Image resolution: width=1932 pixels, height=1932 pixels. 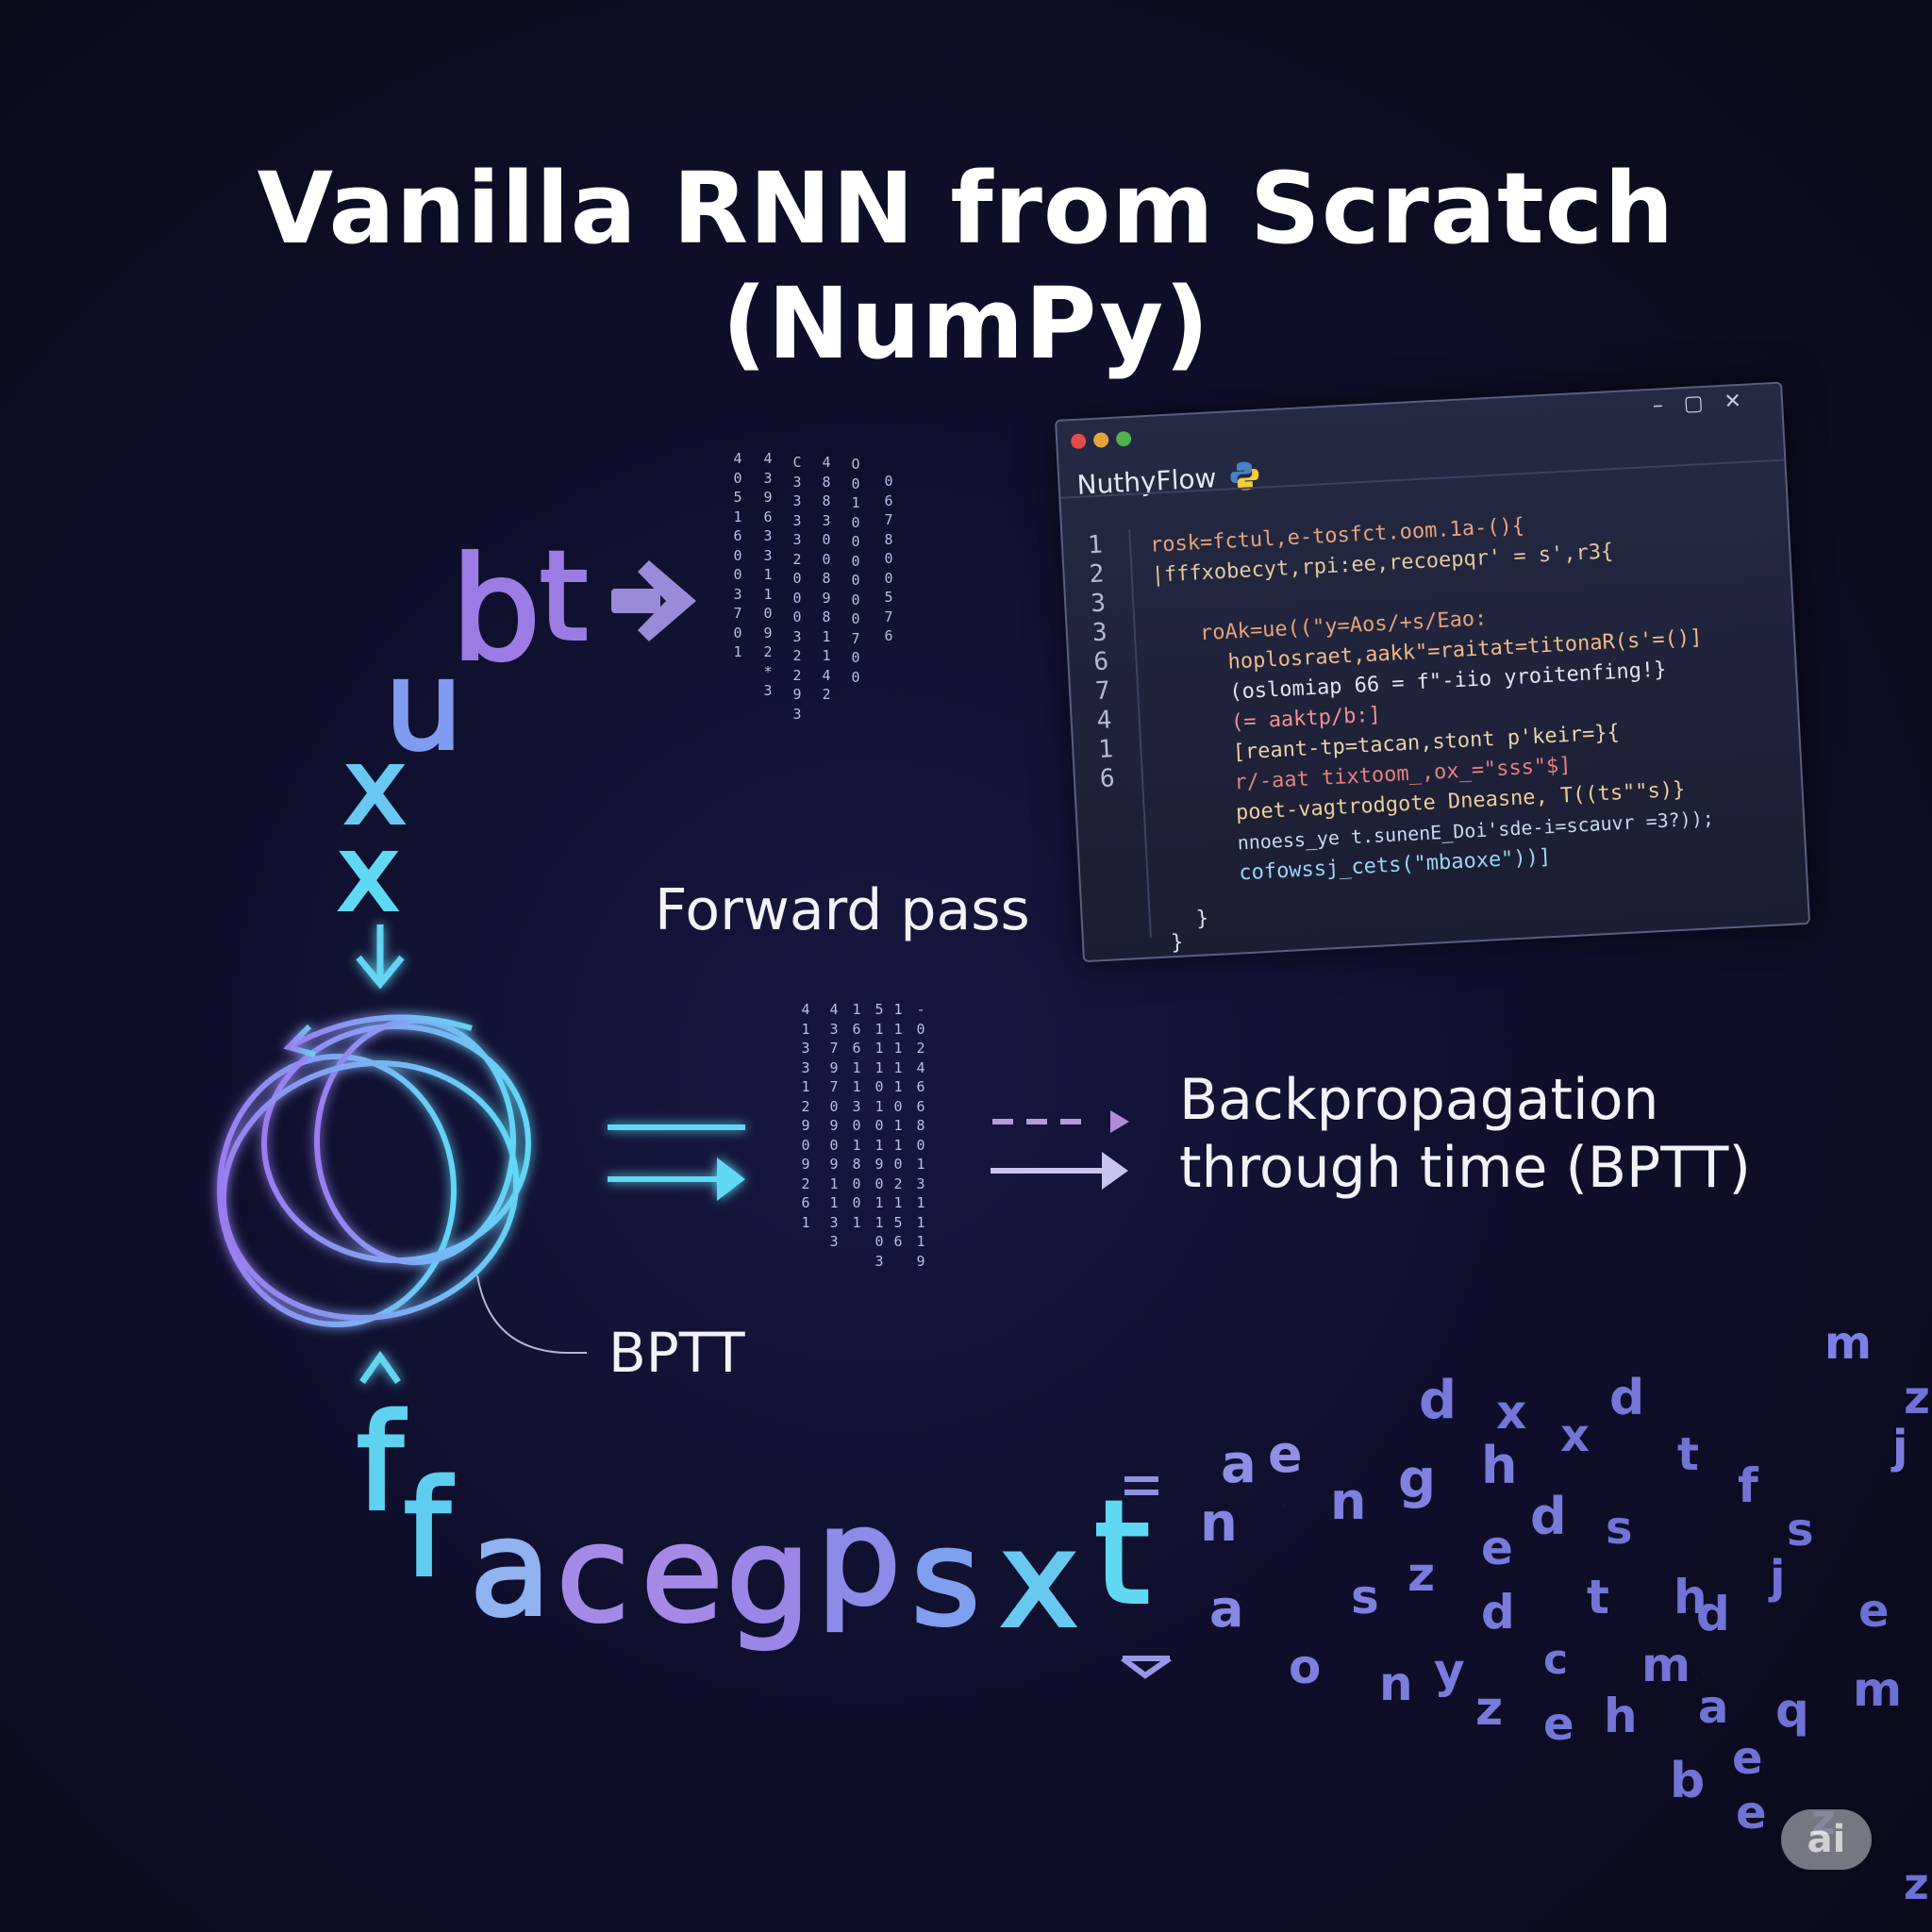 I want to click on line-number: 2, so click(x=1097, y=574).